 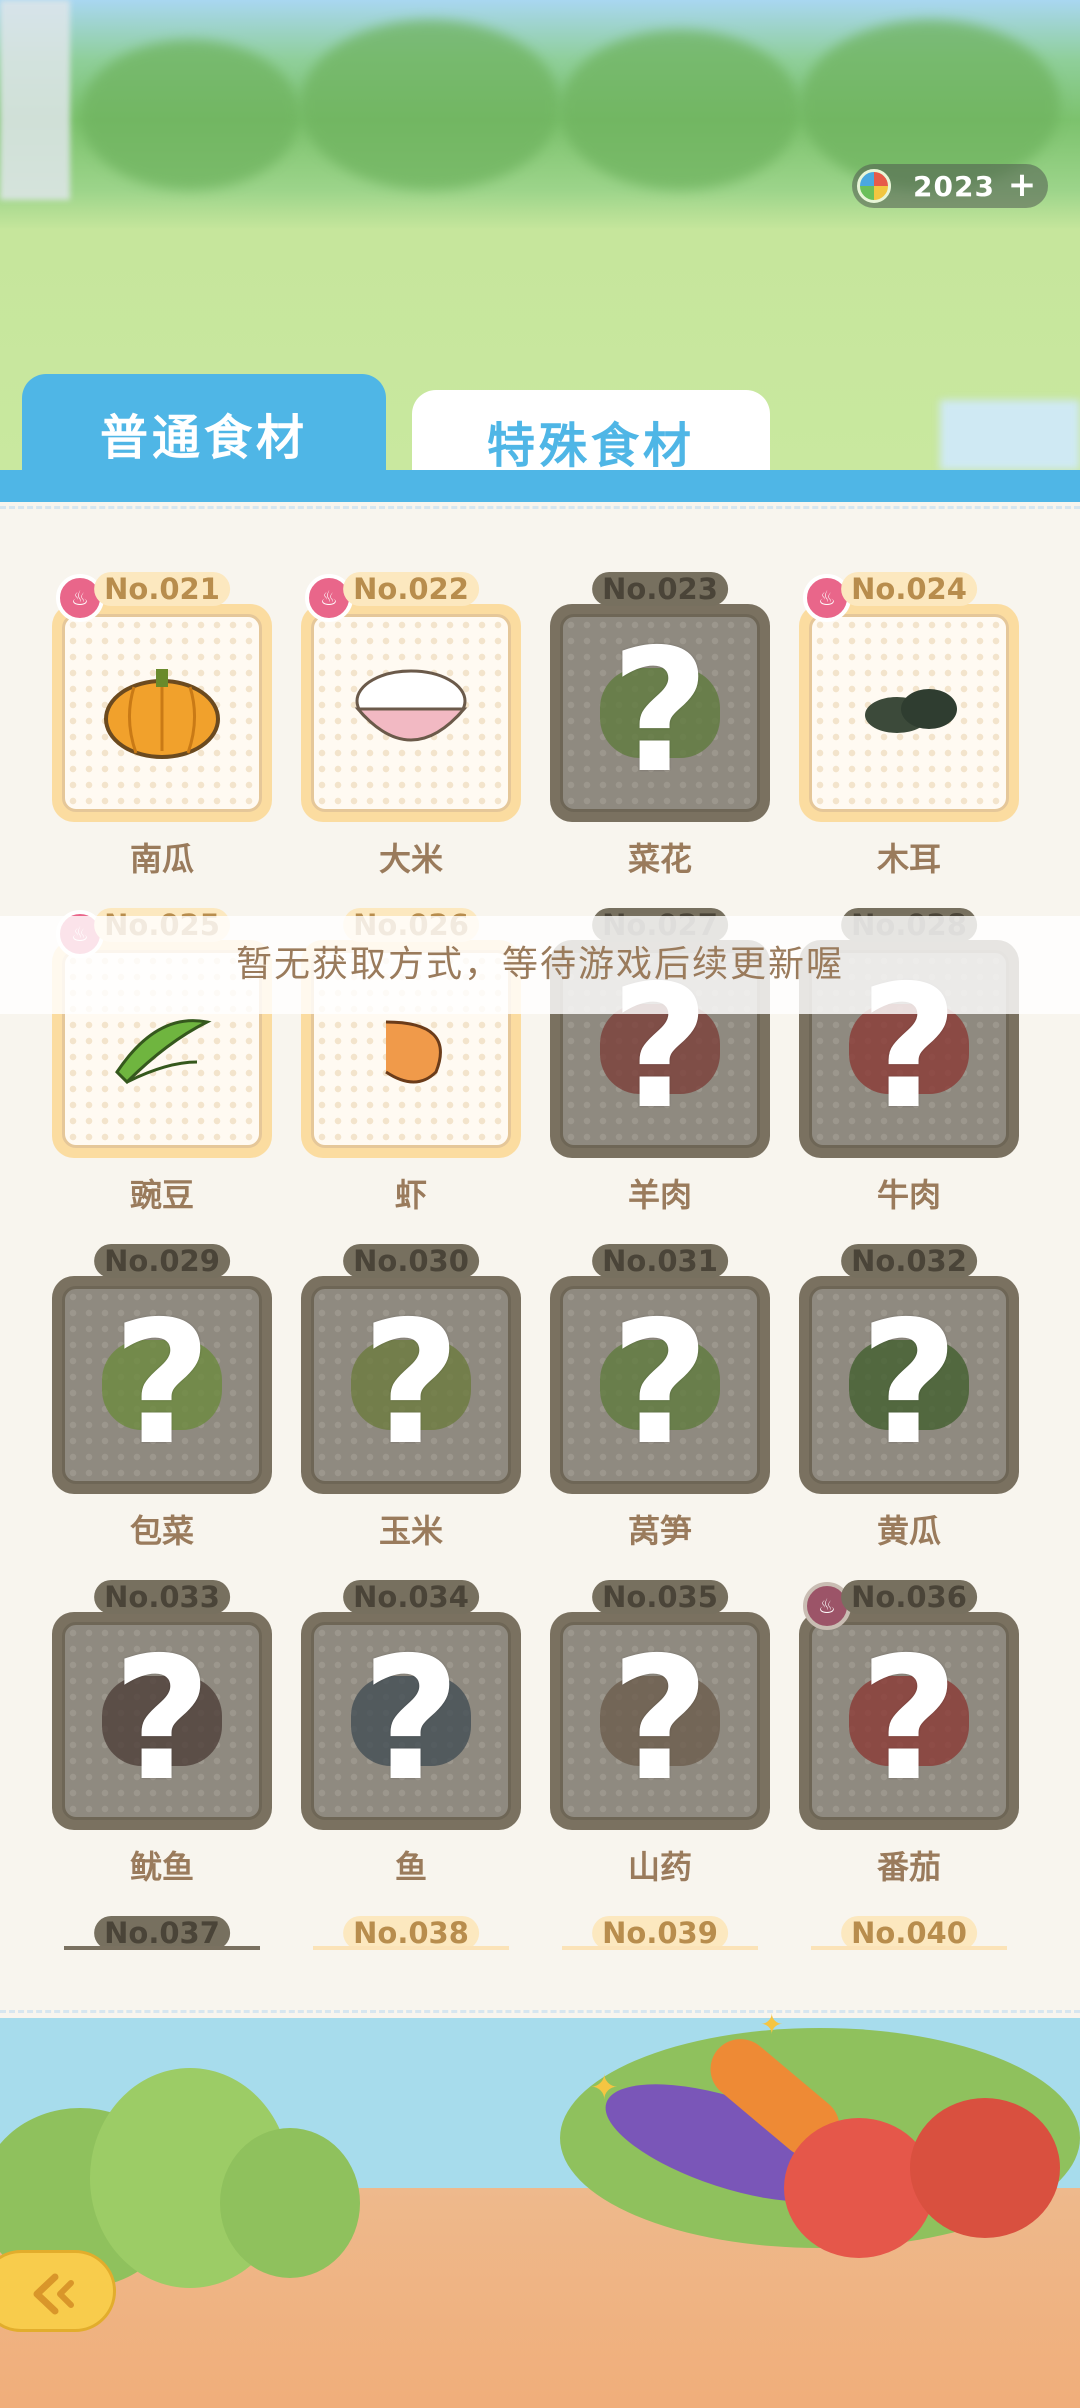 What do you see at coordinates (540, 2011) in the screenshot?
I see `panel-bottom-divider` at bounding box center [540, 2011].